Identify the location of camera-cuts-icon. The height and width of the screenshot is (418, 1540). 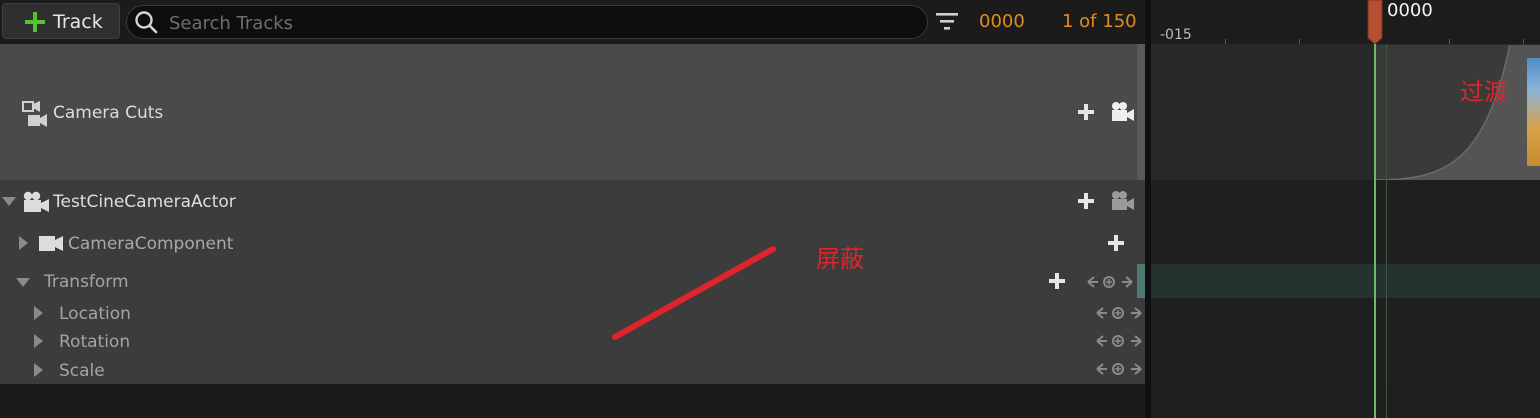
(34, 114).